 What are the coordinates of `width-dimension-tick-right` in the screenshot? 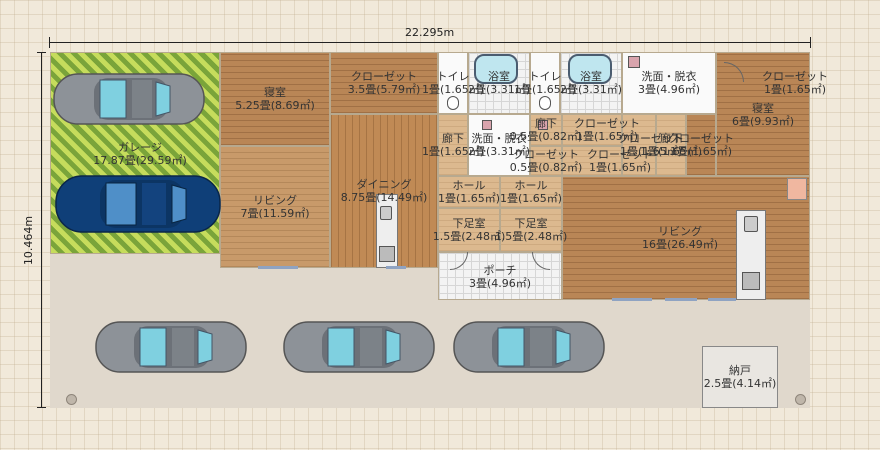 It's located at (810, 42).